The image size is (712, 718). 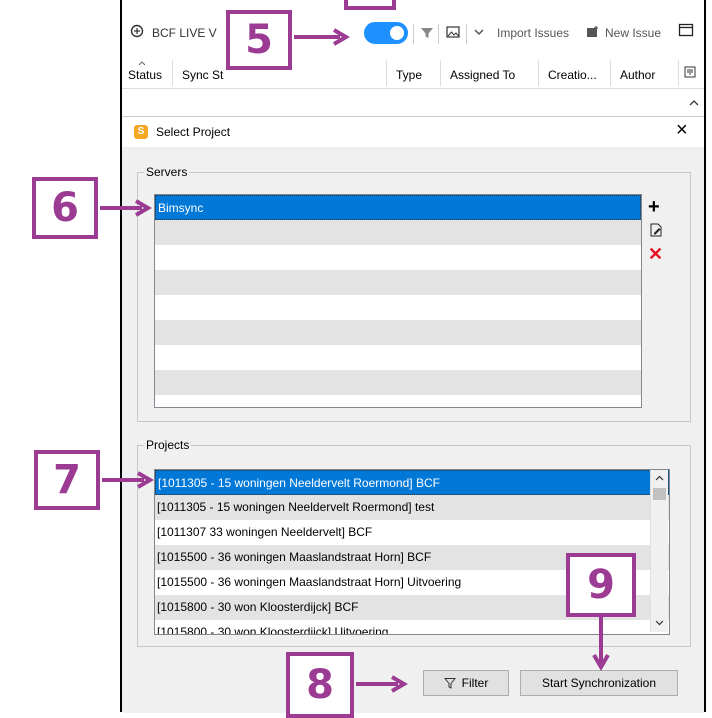 What do you see at coordinates (453, 33) in the screenshot?
I see `image-icon` at bounding box center [453, 33].